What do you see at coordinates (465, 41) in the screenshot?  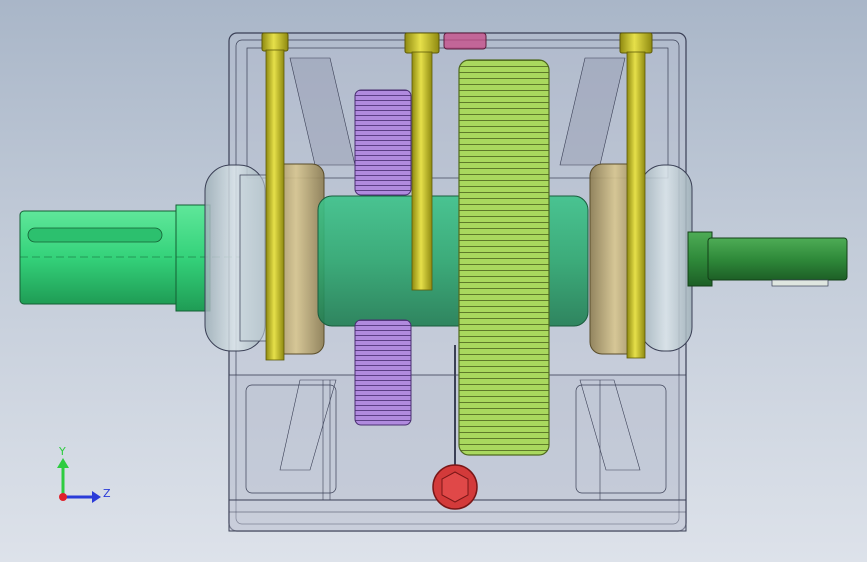 I see `breather-plug` at bounding box center [465, 41].